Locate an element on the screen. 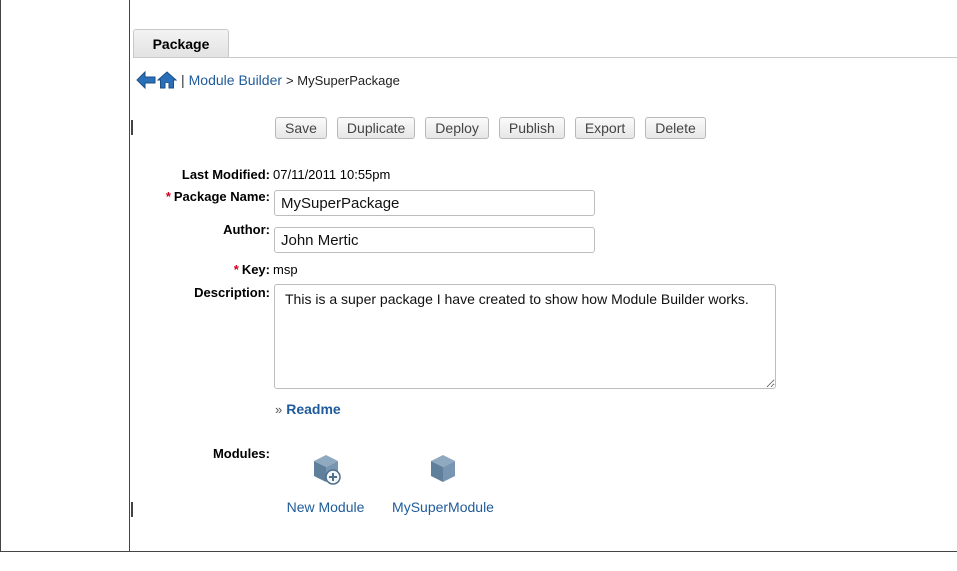  breadcrumb-link-module-builder: Module Builder is located at coordinates (235, 80).